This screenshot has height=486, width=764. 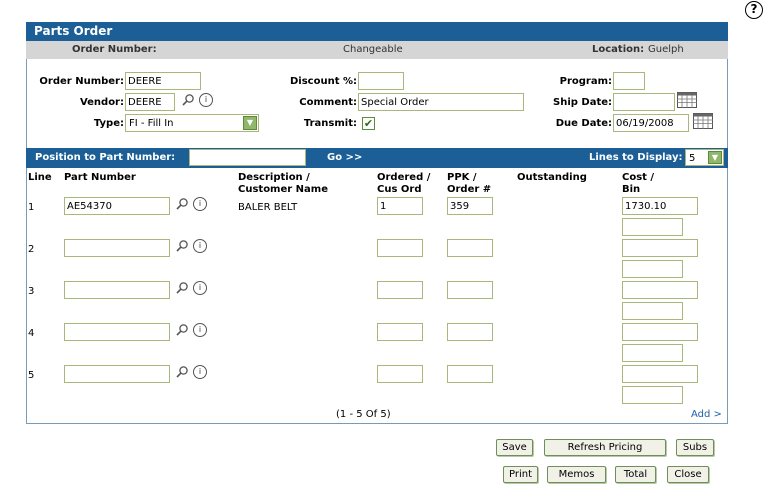 I want to click on position-input, so click(x=247, y=157).